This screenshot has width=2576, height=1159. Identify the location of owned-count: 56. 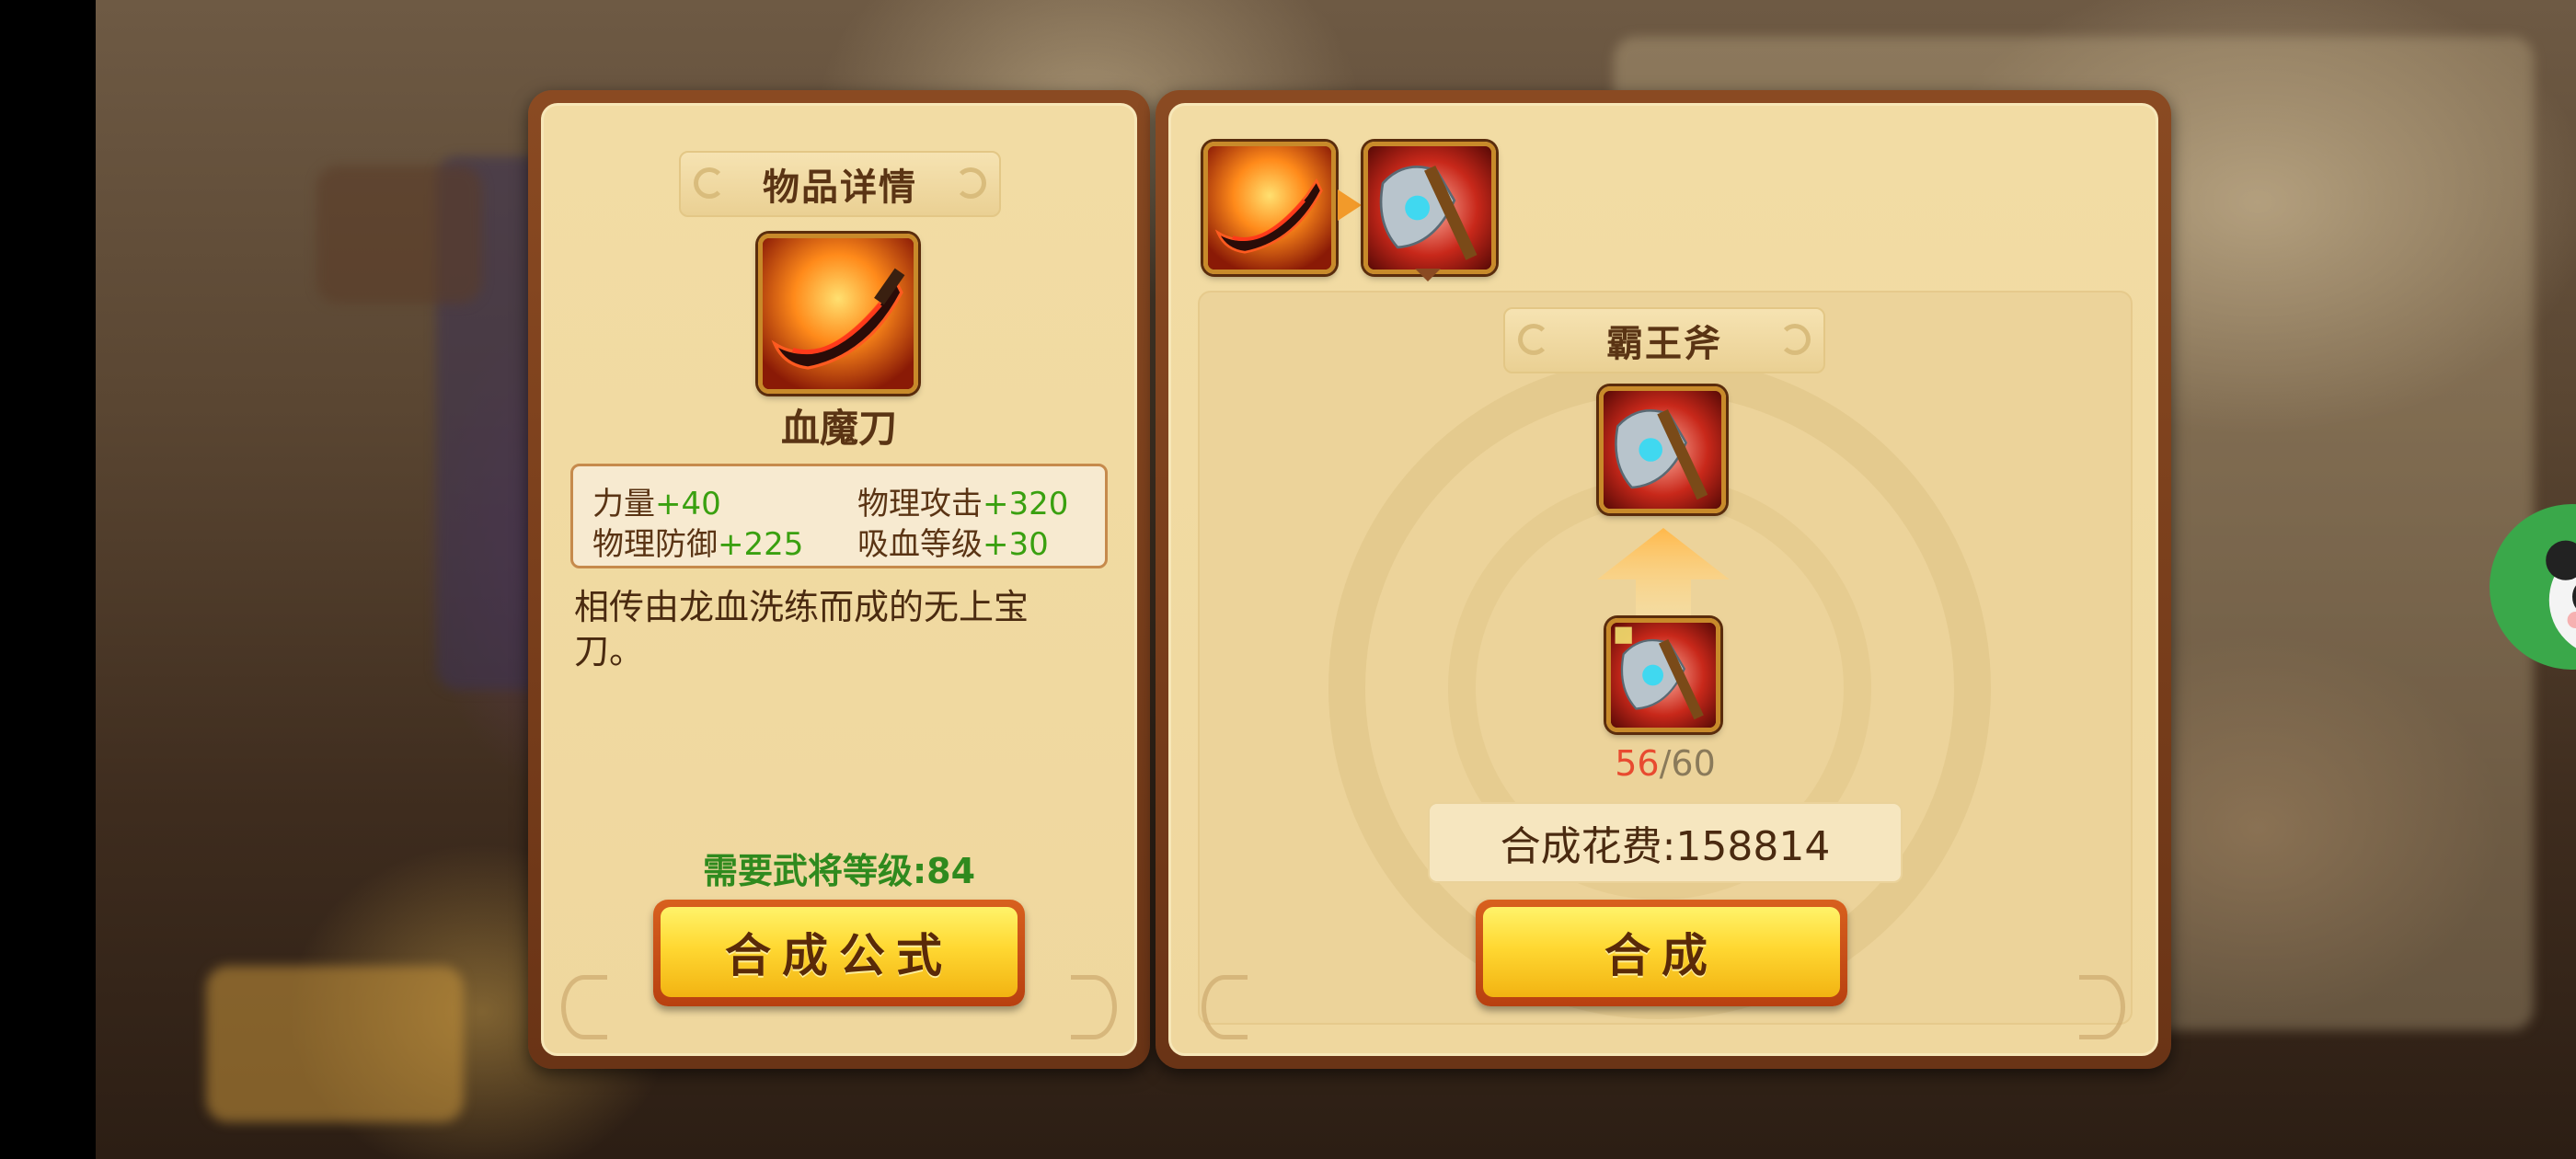
(1637, 763).